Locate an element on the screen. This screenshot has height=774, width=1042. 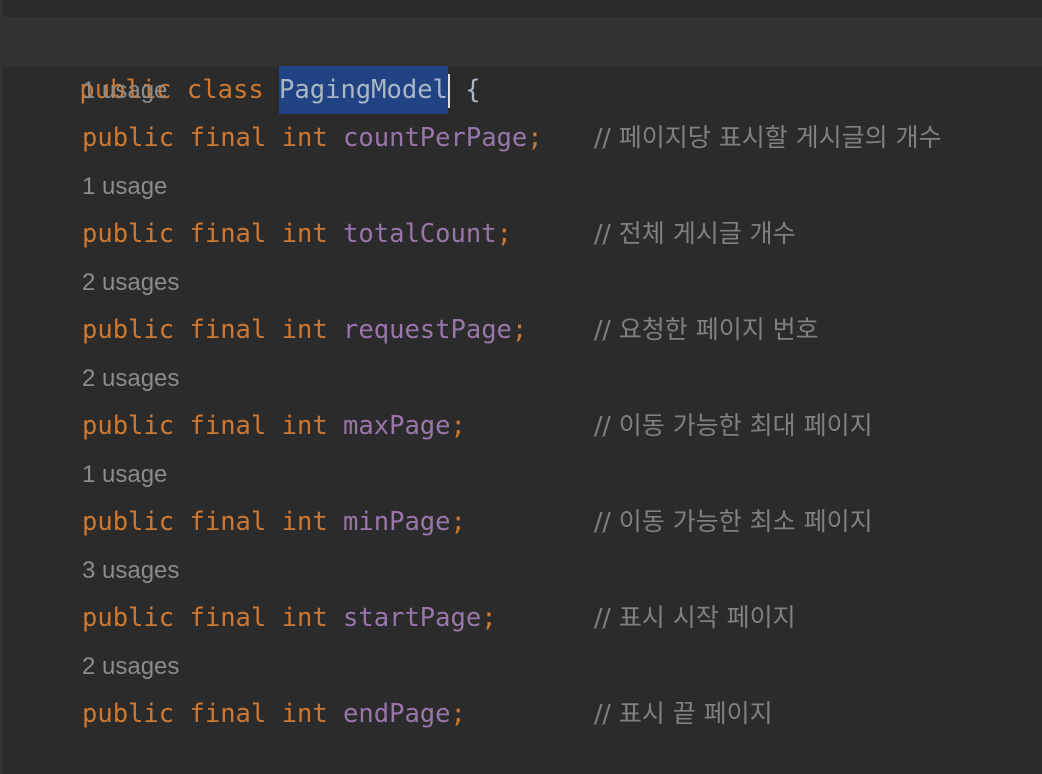
class-name: PagingModel is located at coordinates (363, 90).